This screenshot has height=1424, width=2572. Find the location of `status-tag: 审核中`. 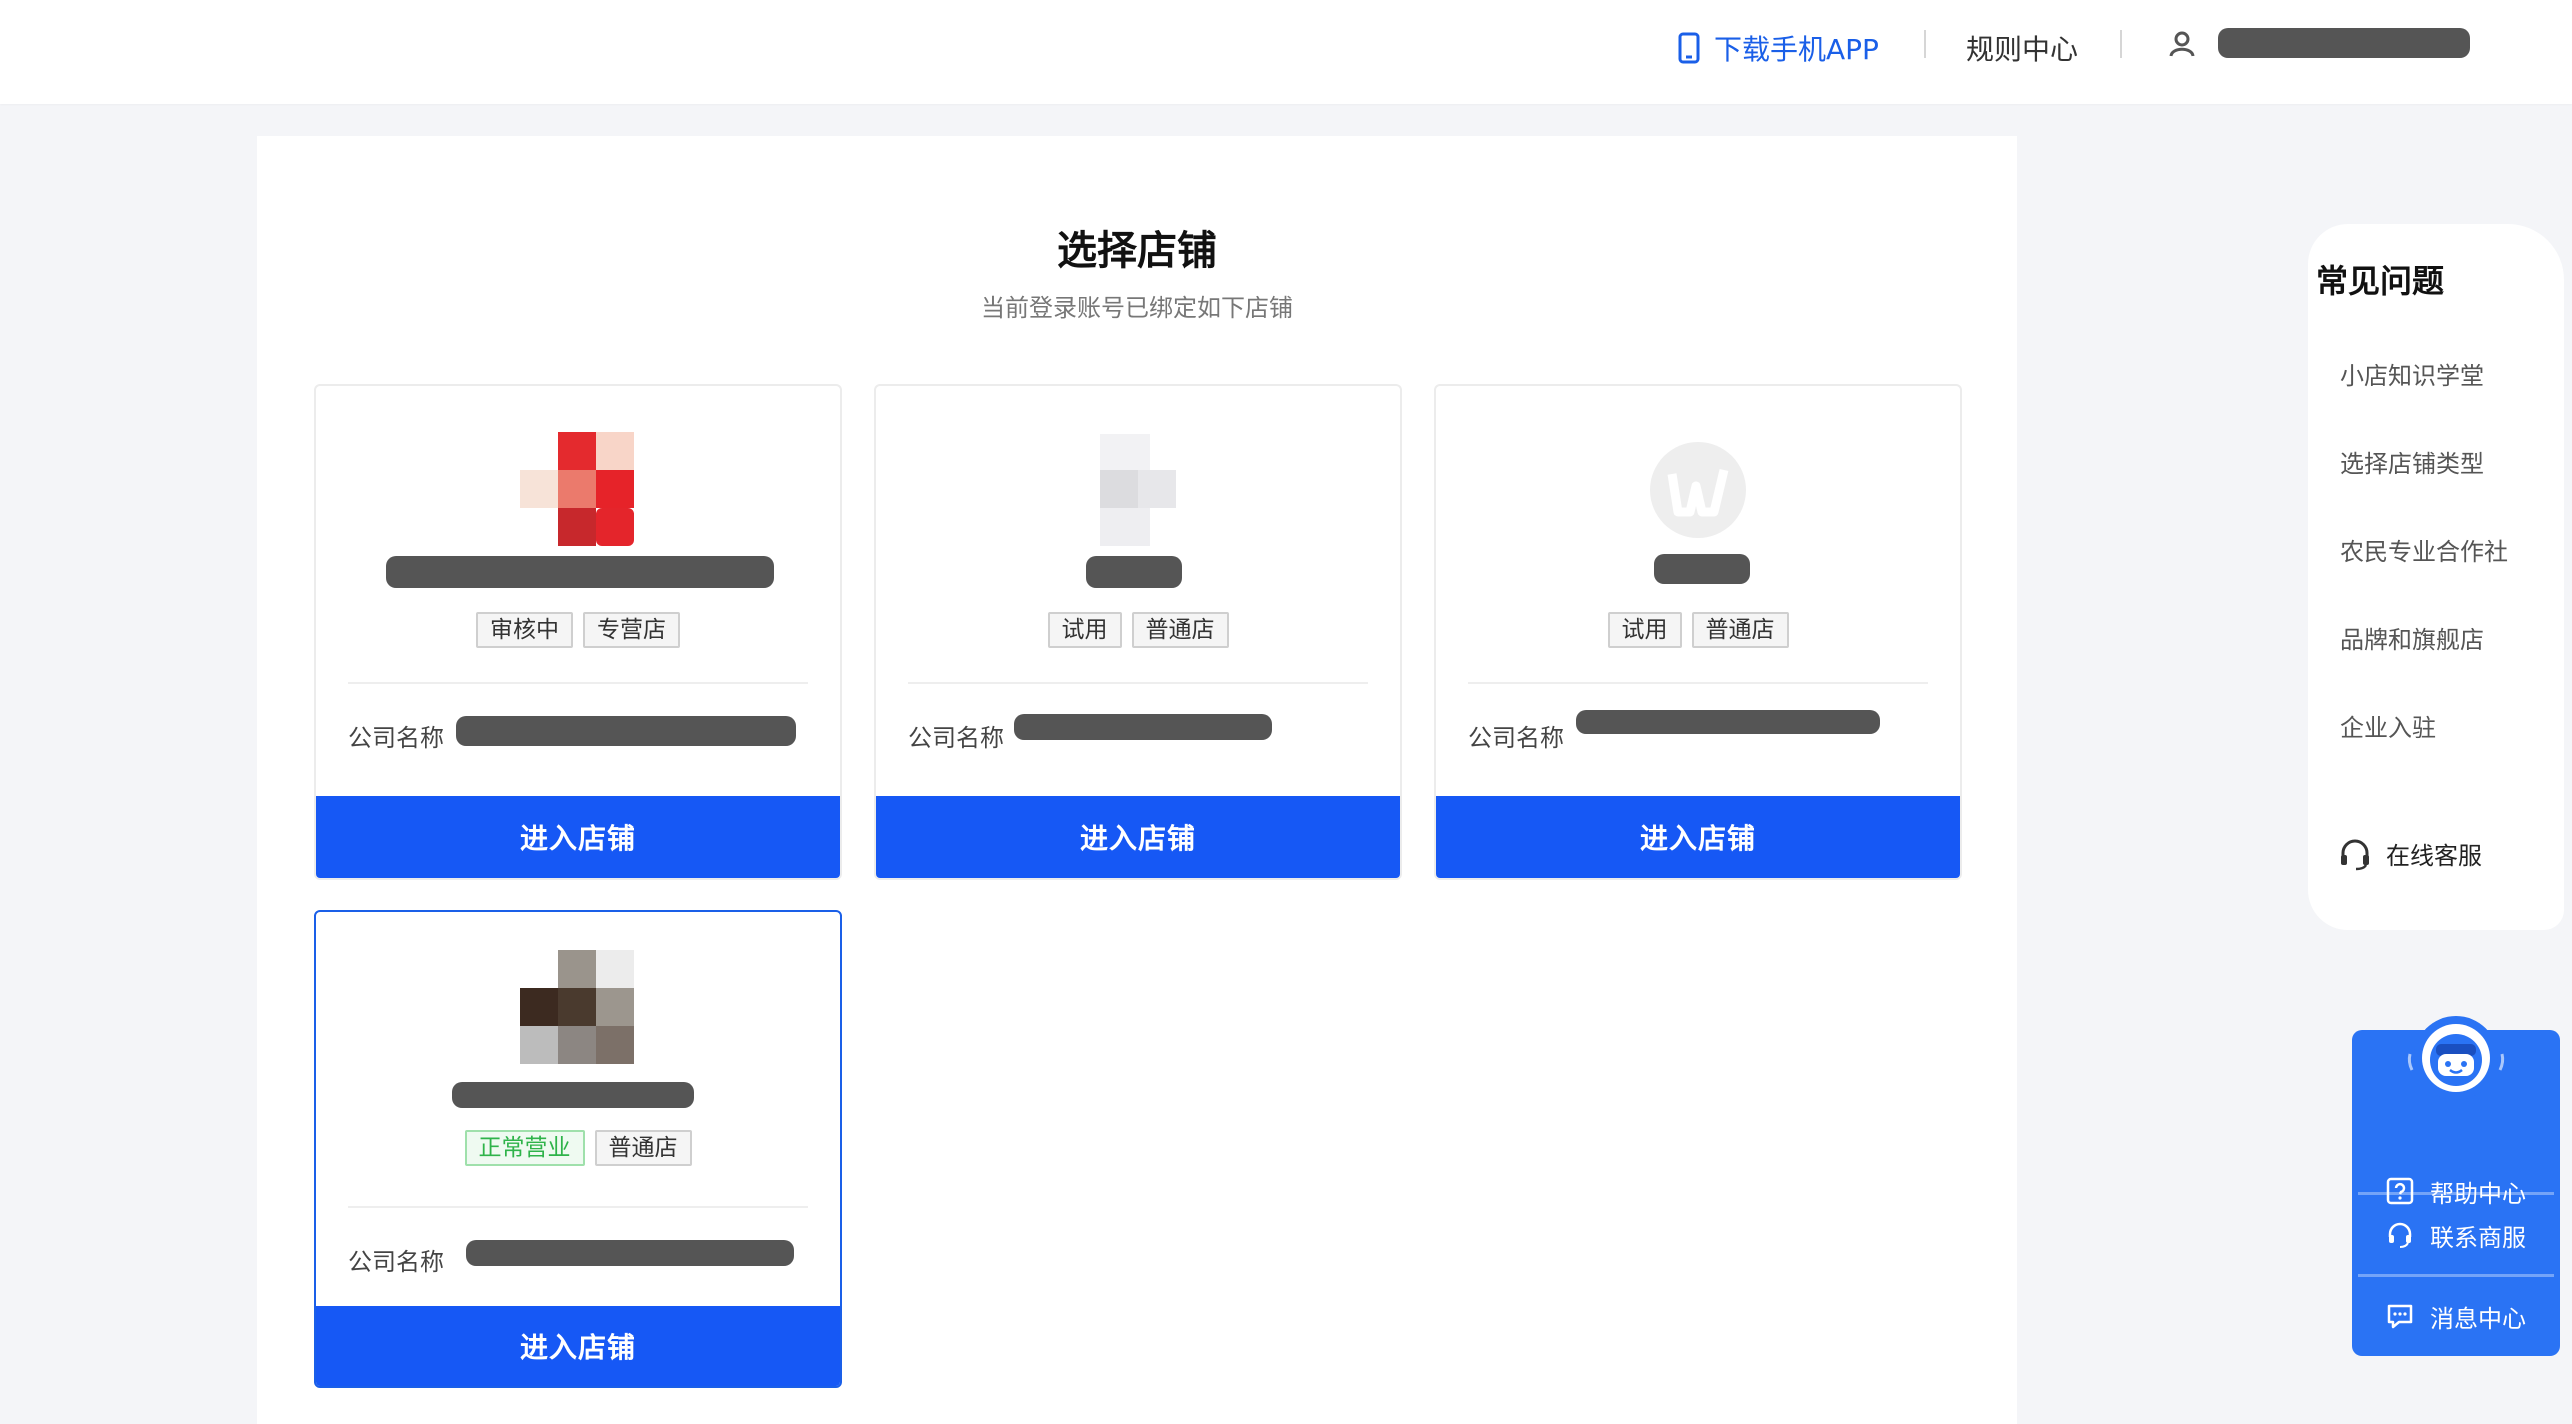

status-tag: 审核中 is located at coordinates (524, 630).